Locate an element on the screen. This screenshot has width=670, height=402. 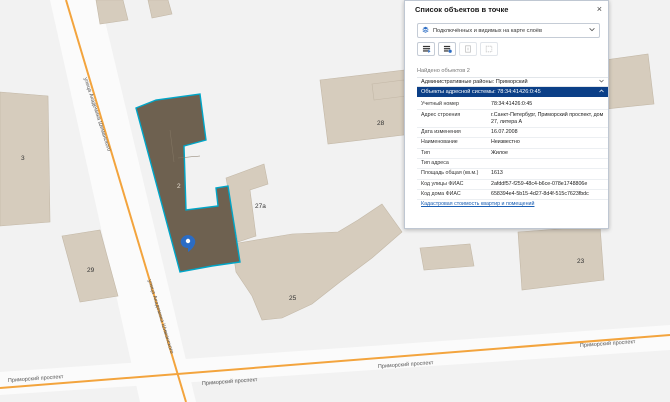
attr-value: 658394e4-5b15-4d27-8d4f-515c7623fbdc is located at coordinates (547, 195).